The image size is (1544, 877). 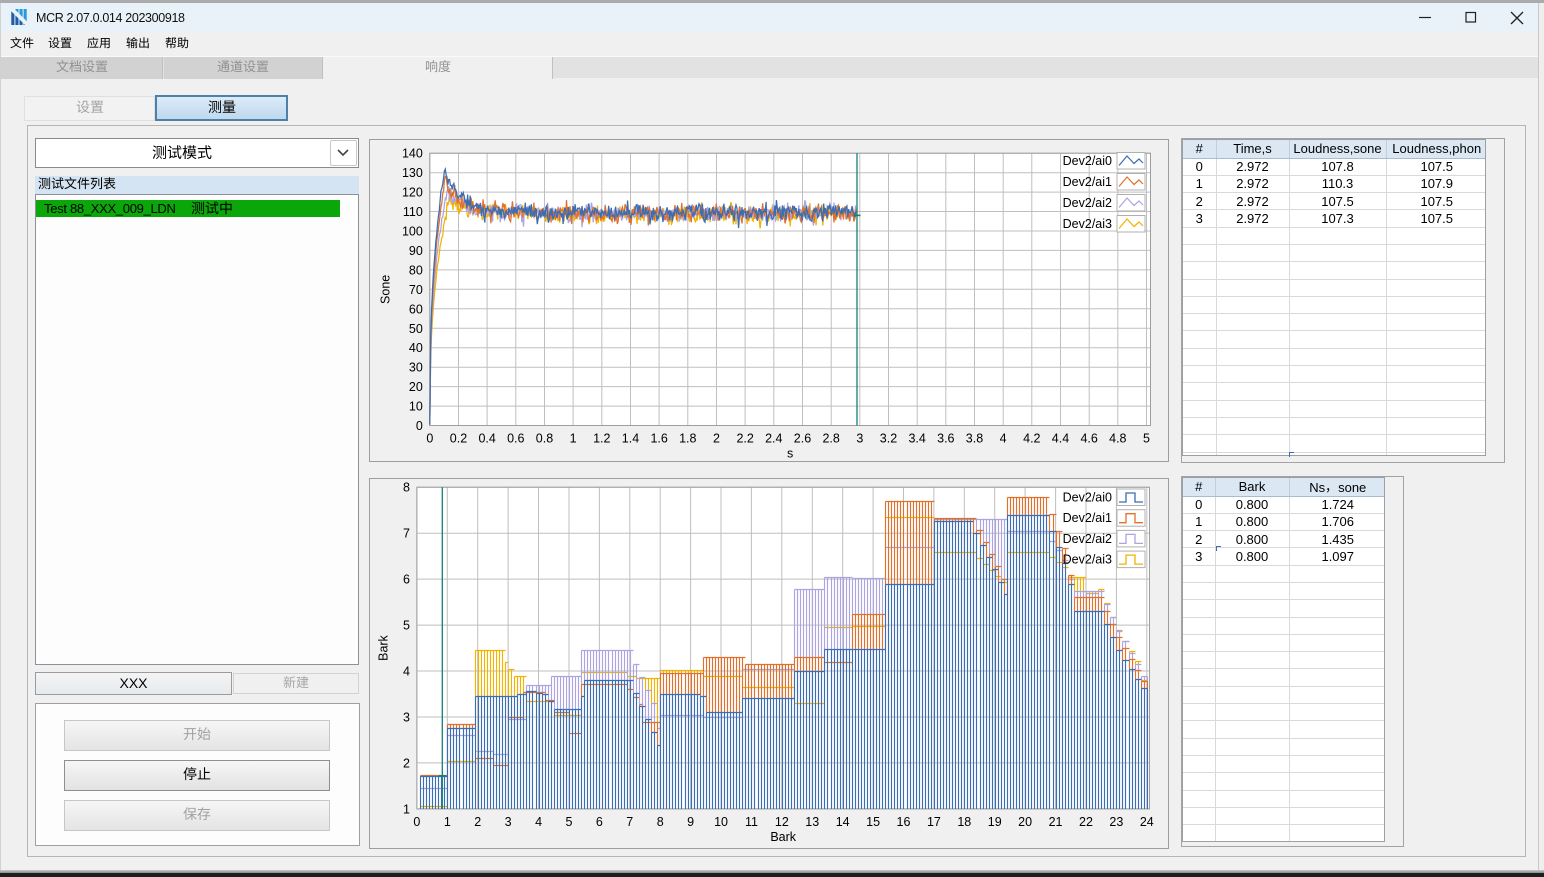 I want to click on svg-text: 1.4, so click(x=630, y=439).